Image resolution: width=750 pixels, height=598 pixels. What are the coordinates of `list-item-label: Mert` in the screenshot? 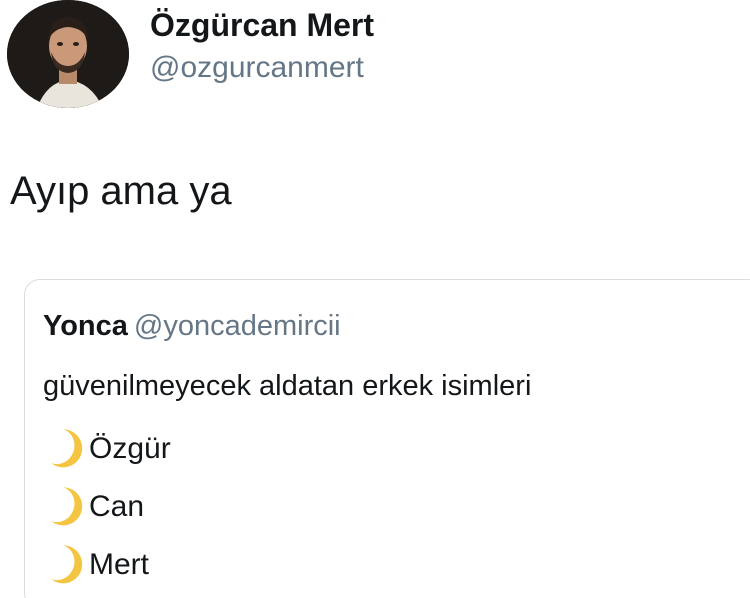 It's located at (119, 564).